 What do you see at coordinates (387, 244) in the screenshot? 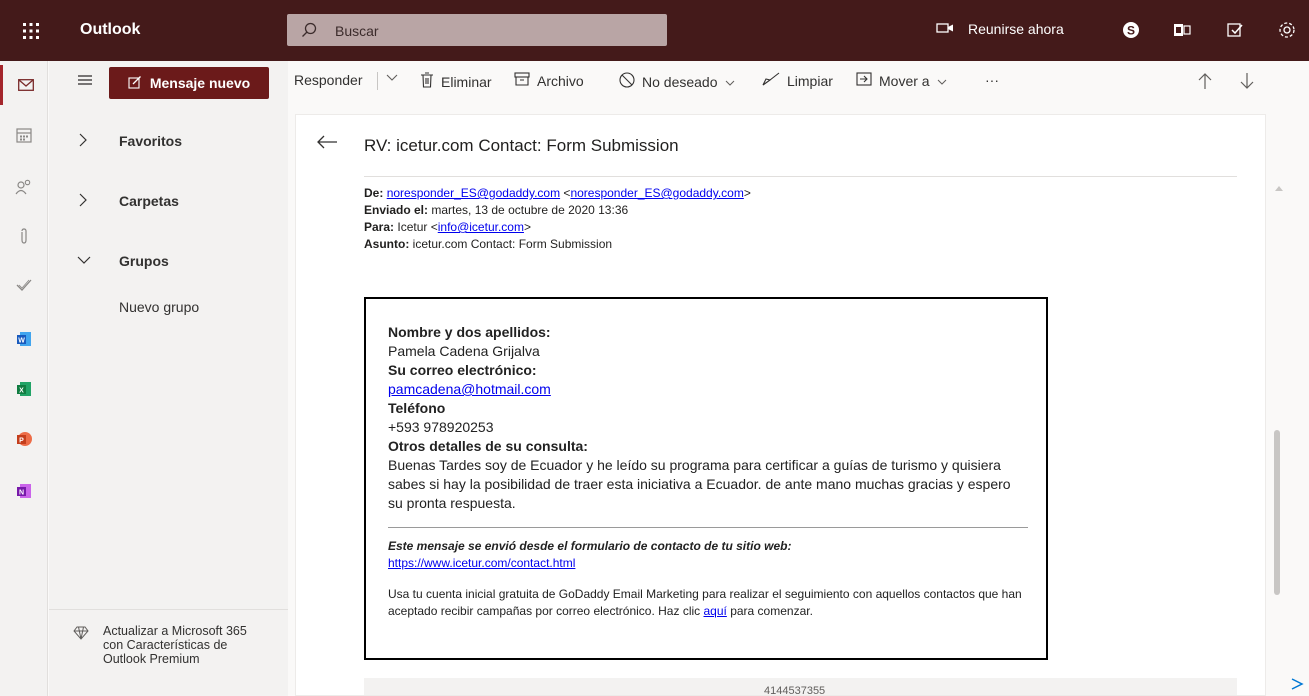
I see `subject-label: Asunto:` at bounding box center [387, 244].